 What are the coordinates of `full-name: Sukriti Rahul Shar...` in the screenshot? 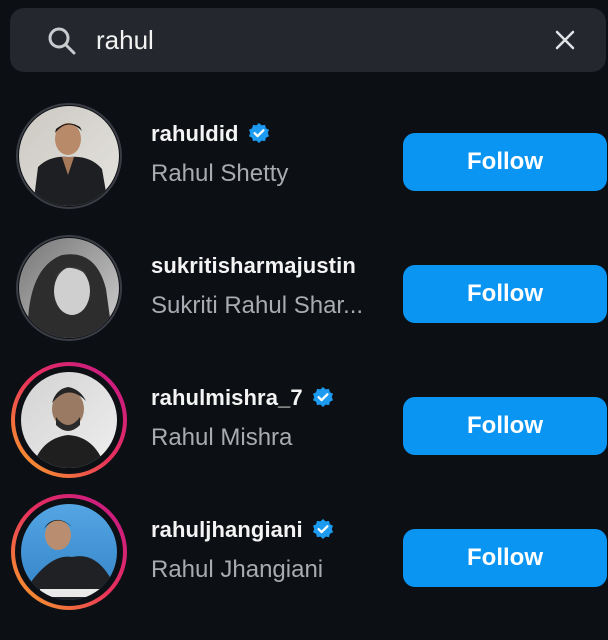 It's located at (257, 305).